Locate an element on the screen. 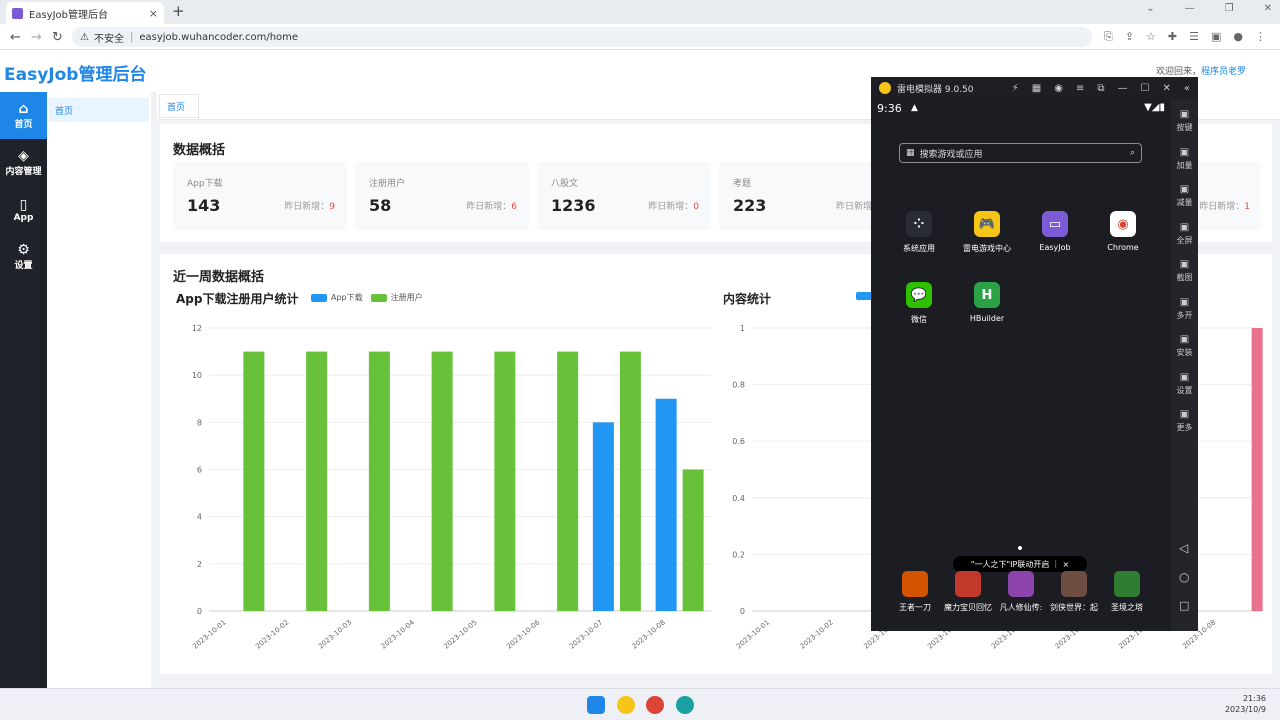 The image size is (1280, 720). close-button: ✕ is located at coordinates (1166, 88).